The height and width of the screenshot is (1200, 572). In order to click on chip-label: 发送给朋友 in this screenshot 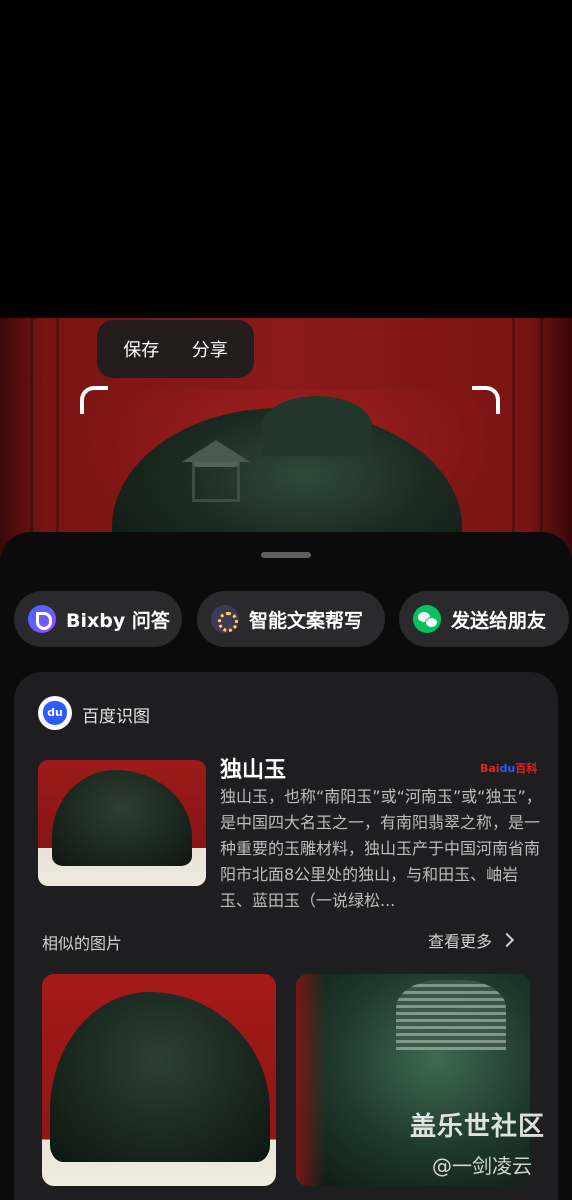, I will do `click(499, 620)`.